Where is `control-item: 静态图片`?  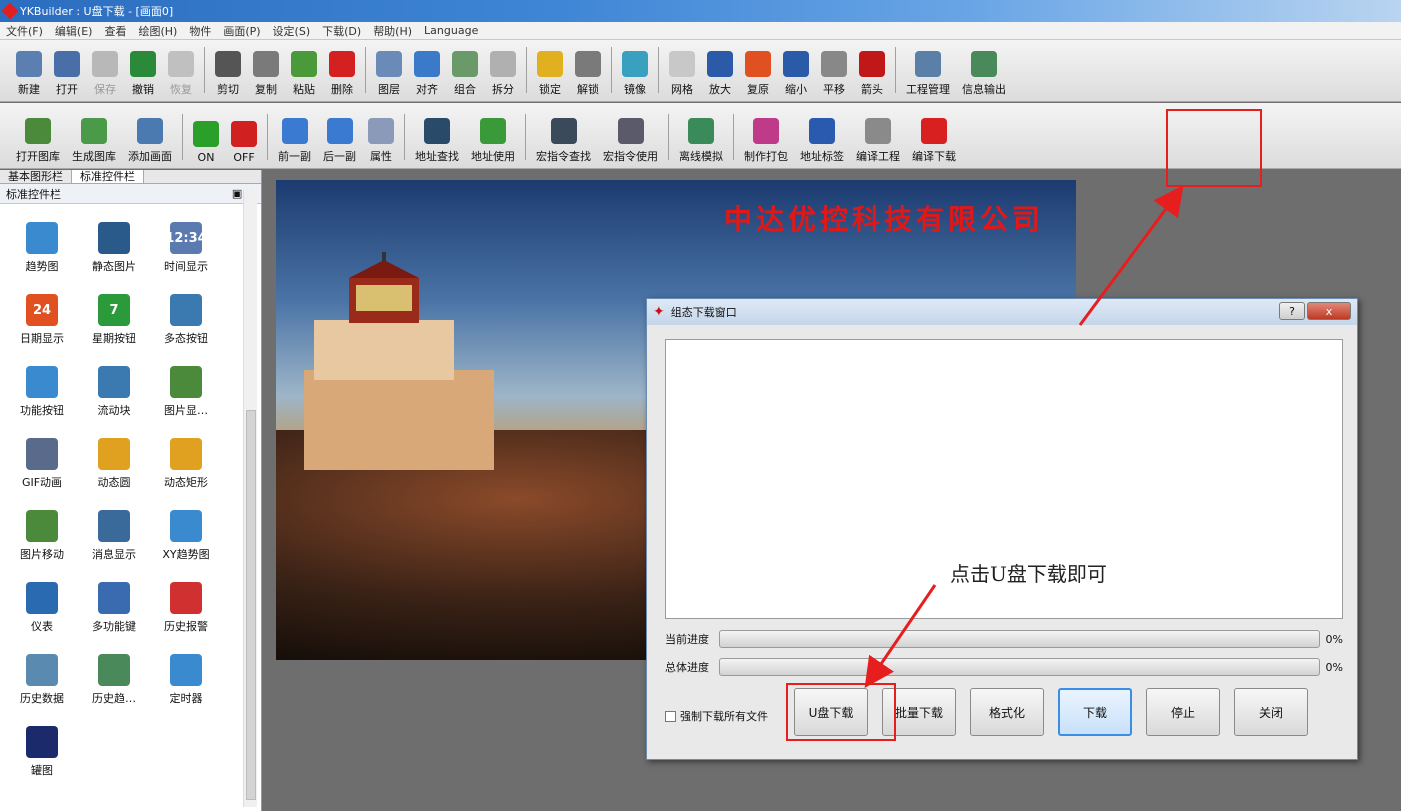 control-item: 静态图片 is located at coordinates (114, 248).